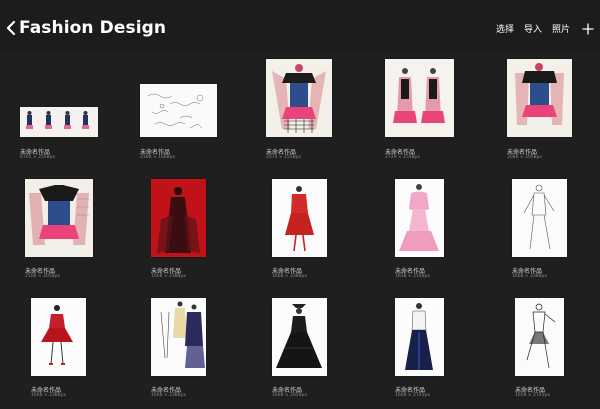  I want to click on import-button: 导入, so click(533, 28).